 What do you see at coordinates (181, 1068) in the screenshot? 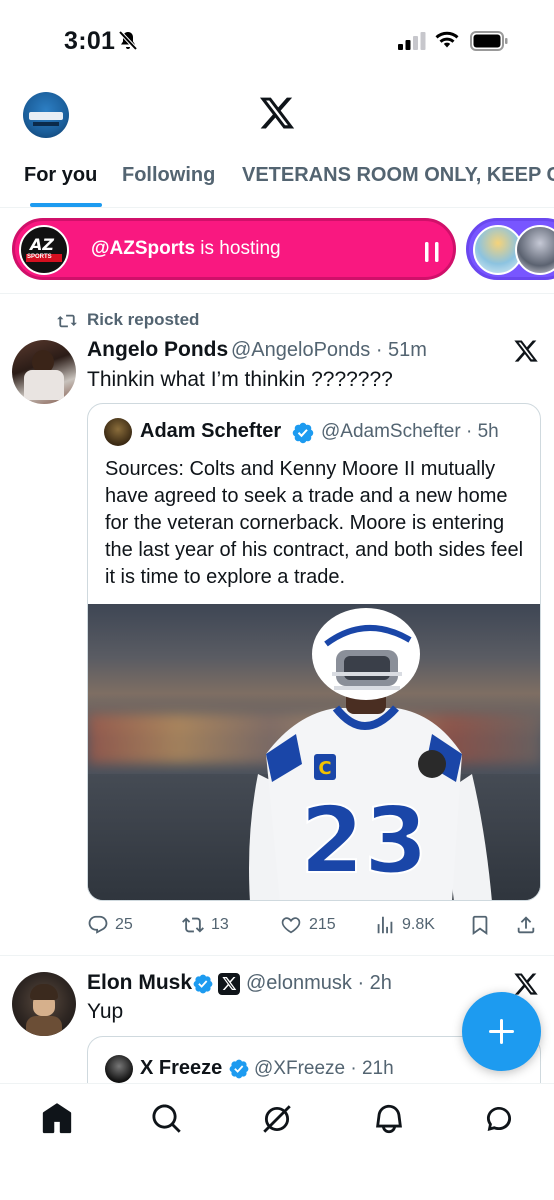
I see `quote-author-name: X Freeze` at bounding box center [181, 1068].